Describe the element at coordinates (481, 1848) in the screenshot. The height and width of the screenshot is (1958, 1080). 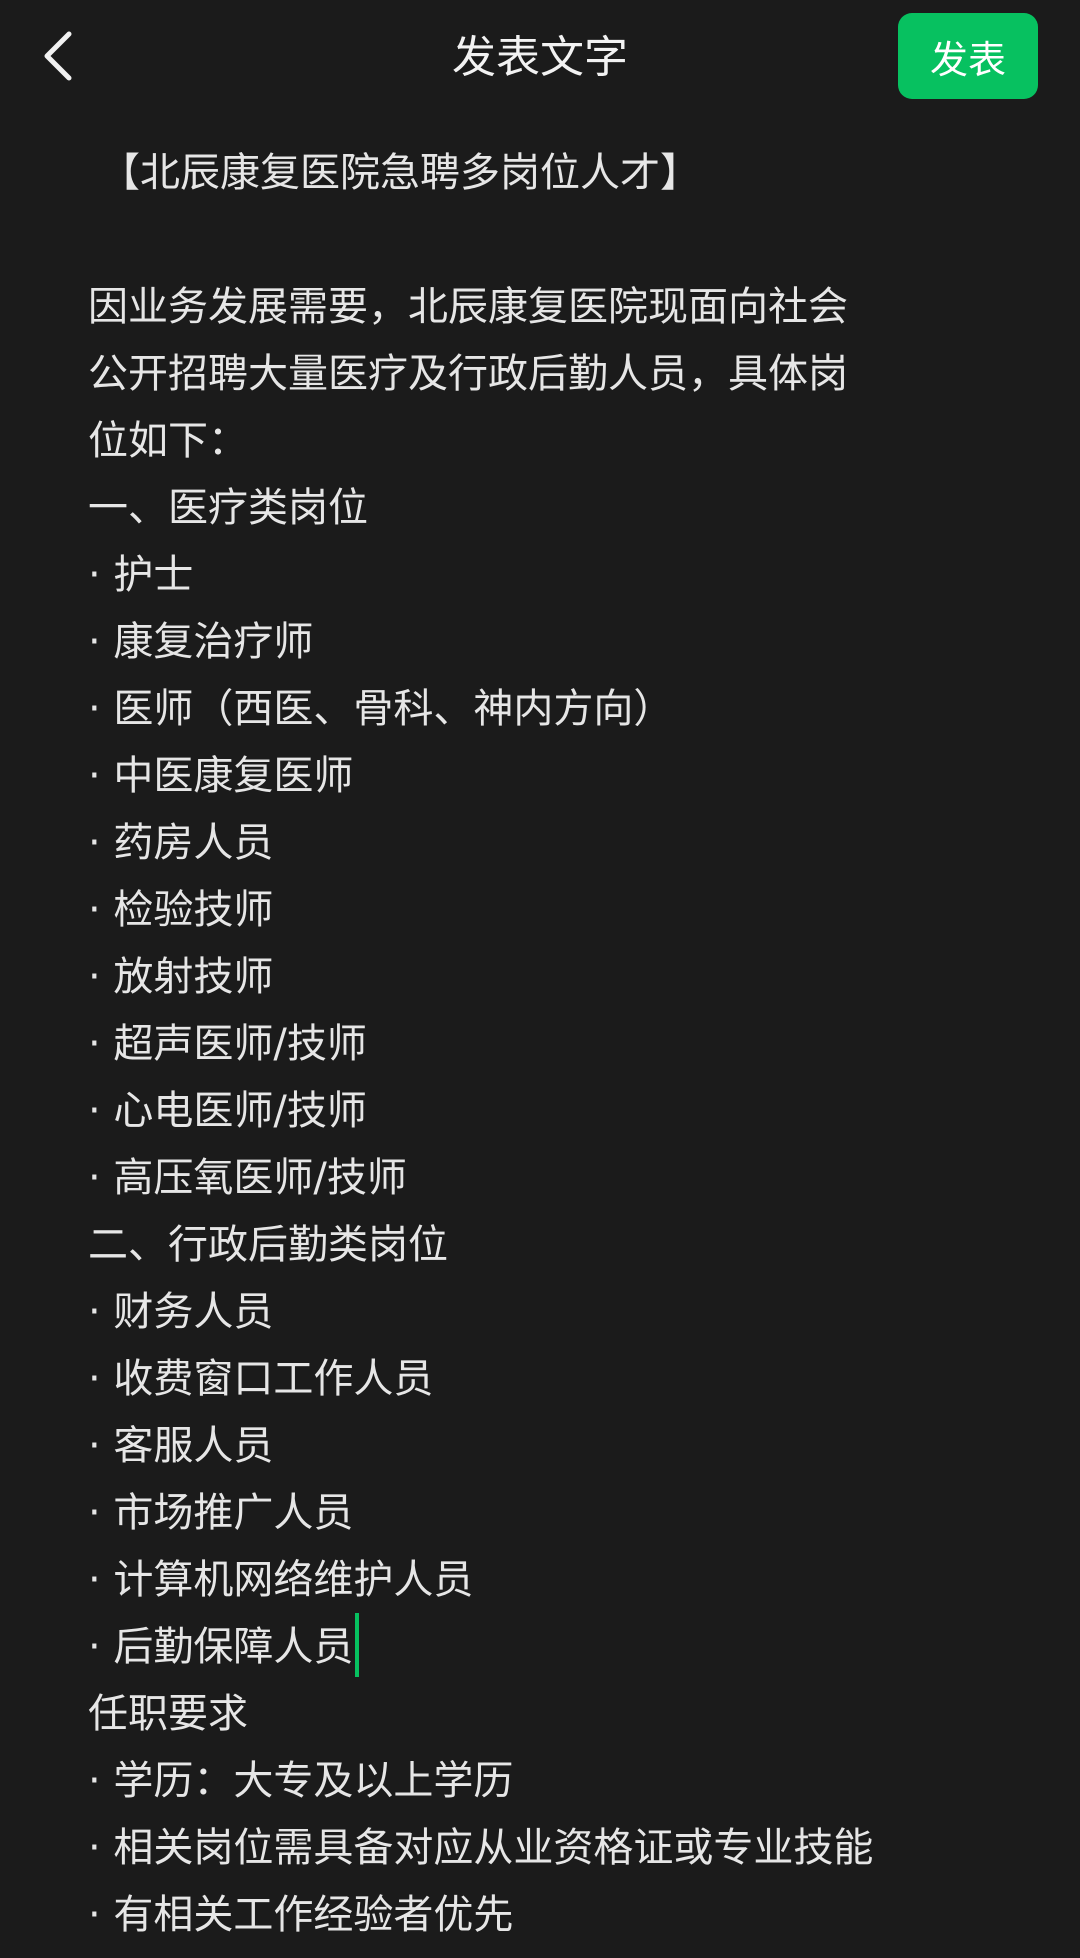
I see `text-line: · 相关岗位需具备对应从业资格证或专业技能` at that location.